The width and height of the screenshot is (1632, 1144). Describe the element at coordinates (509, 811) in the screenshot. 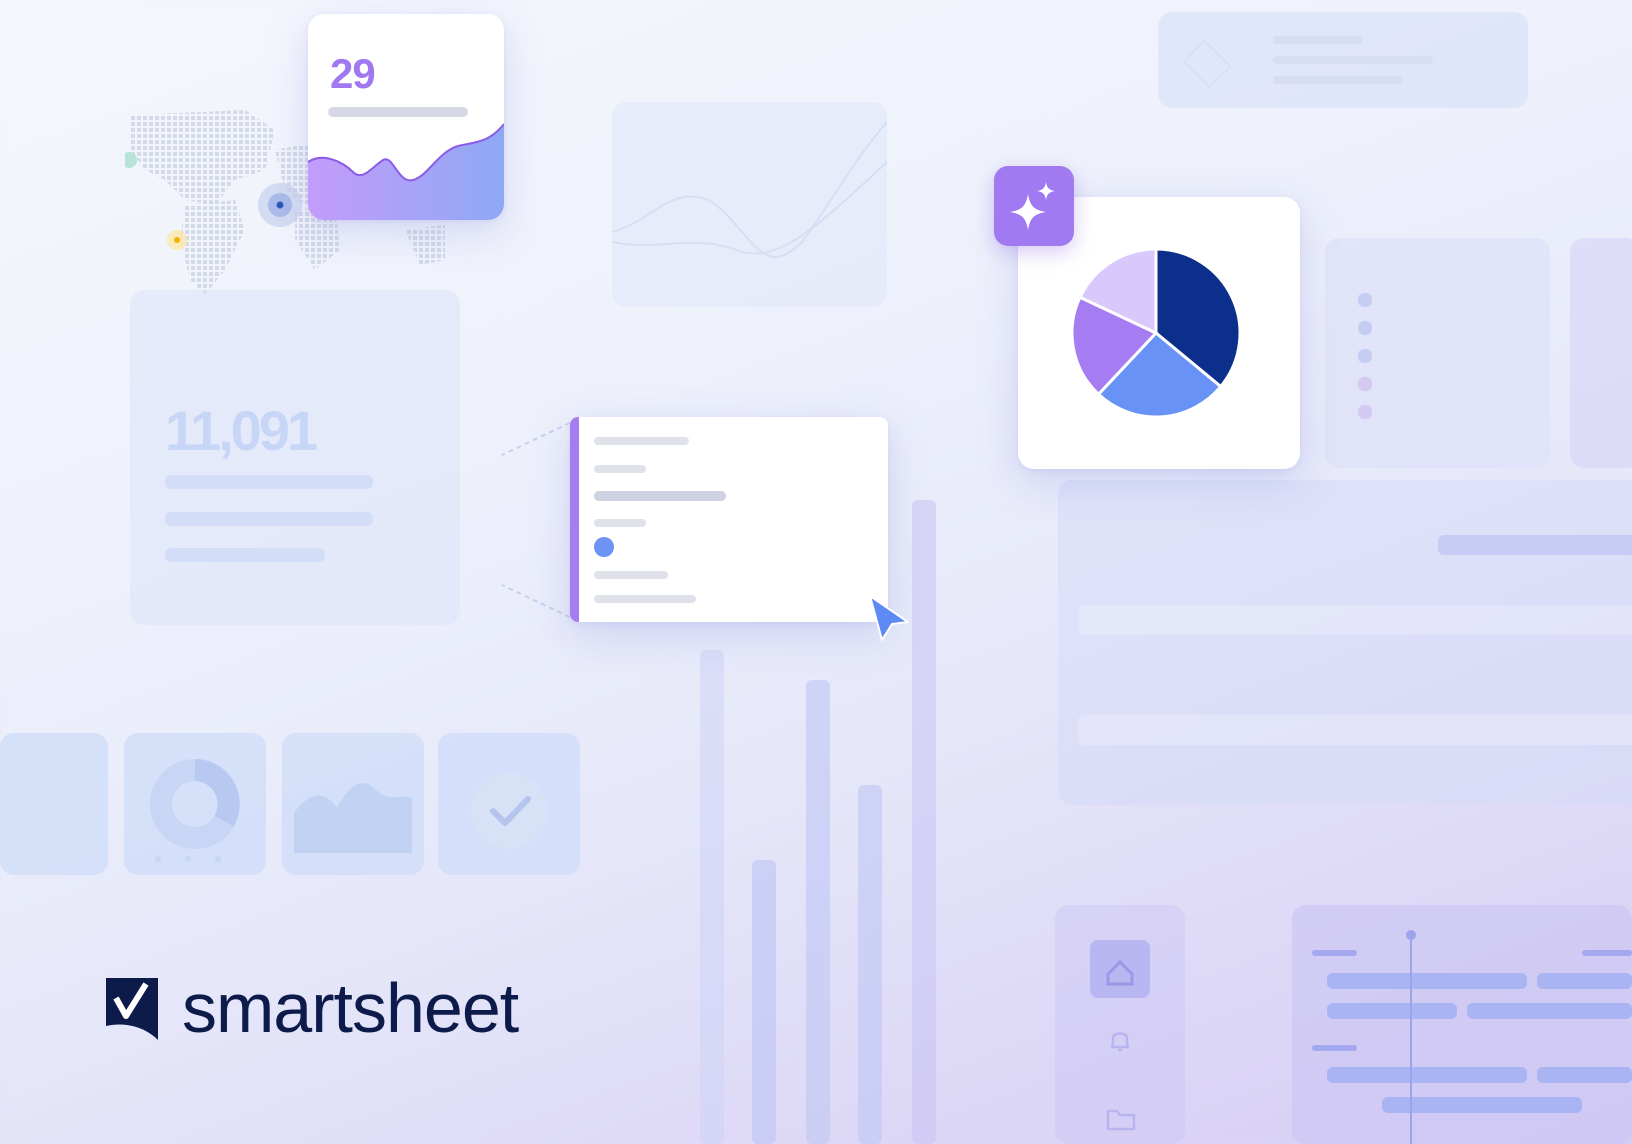

I see `check-icon` at that location.